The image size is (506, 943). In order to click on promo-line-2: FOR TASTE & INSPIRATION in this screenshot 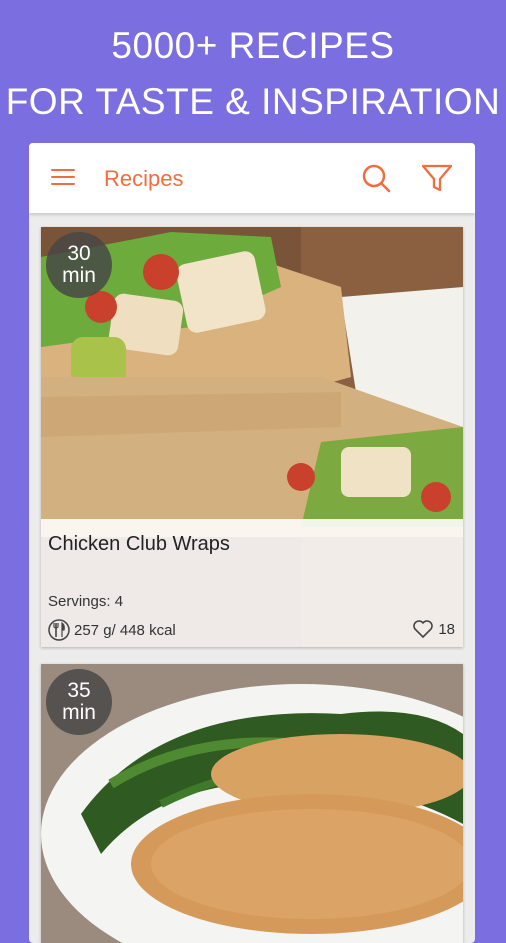, I will do `click(253, 101)`.